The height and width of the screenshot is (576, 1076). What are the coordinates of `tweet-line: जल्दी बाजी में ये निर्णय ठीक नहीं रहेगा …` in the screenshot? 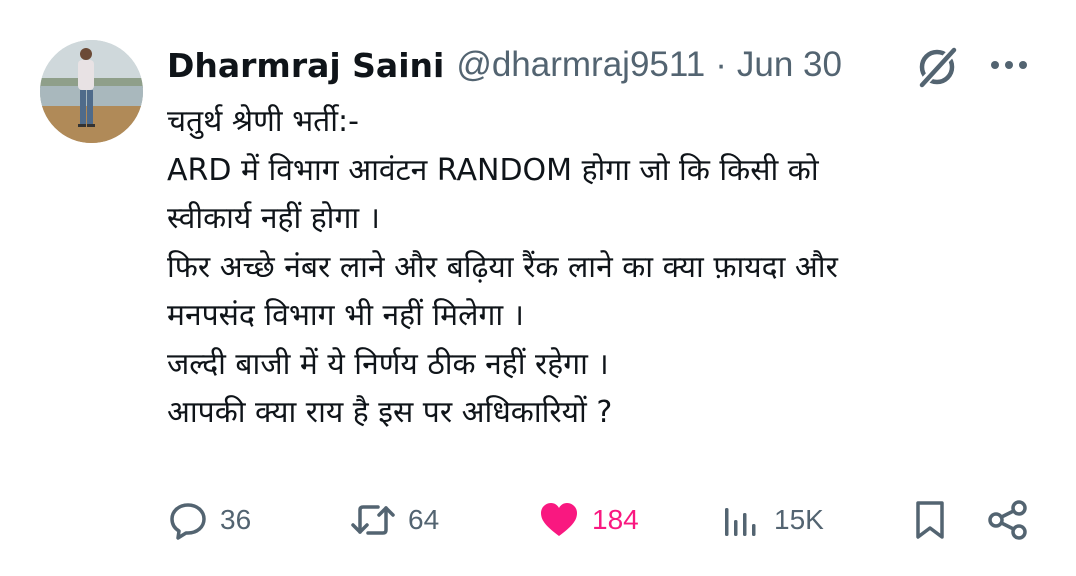 It's located at (388, 364).